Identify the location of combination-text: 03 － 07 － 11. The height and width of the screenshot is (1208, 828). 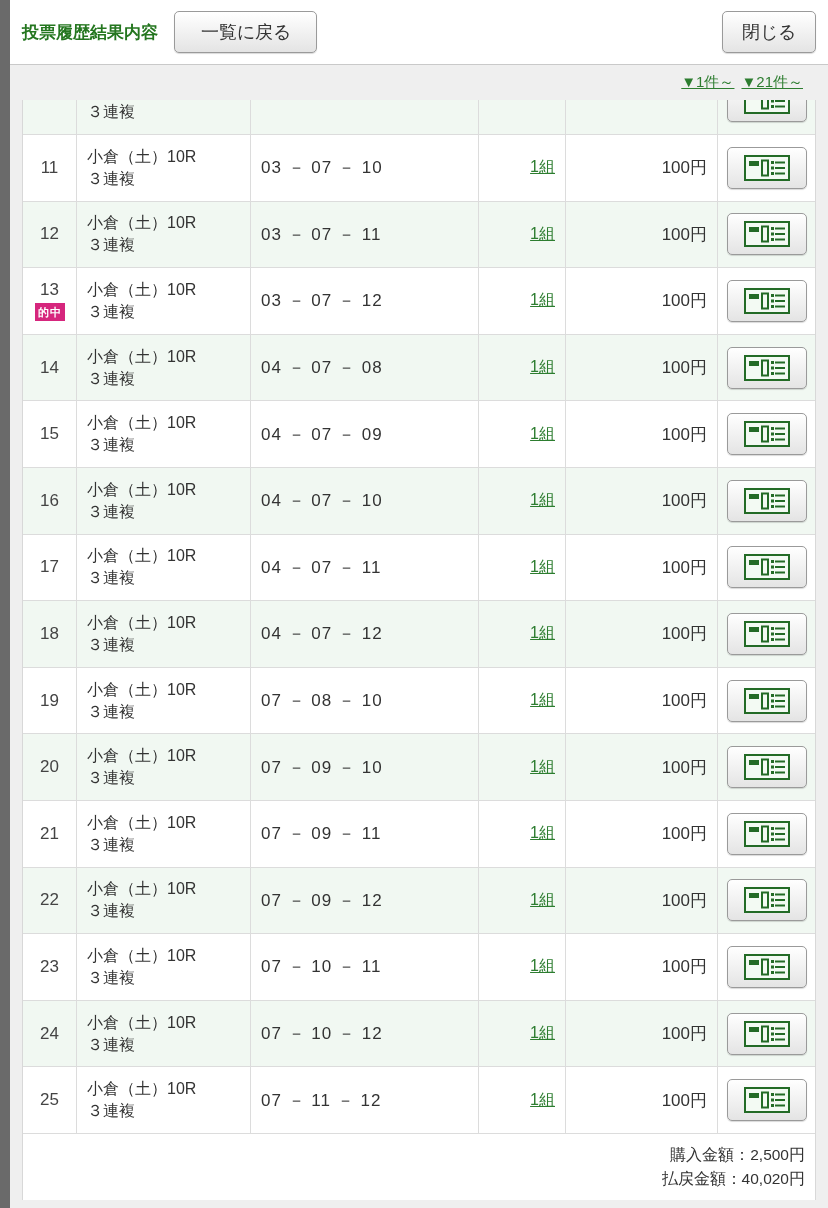
(321, 234).